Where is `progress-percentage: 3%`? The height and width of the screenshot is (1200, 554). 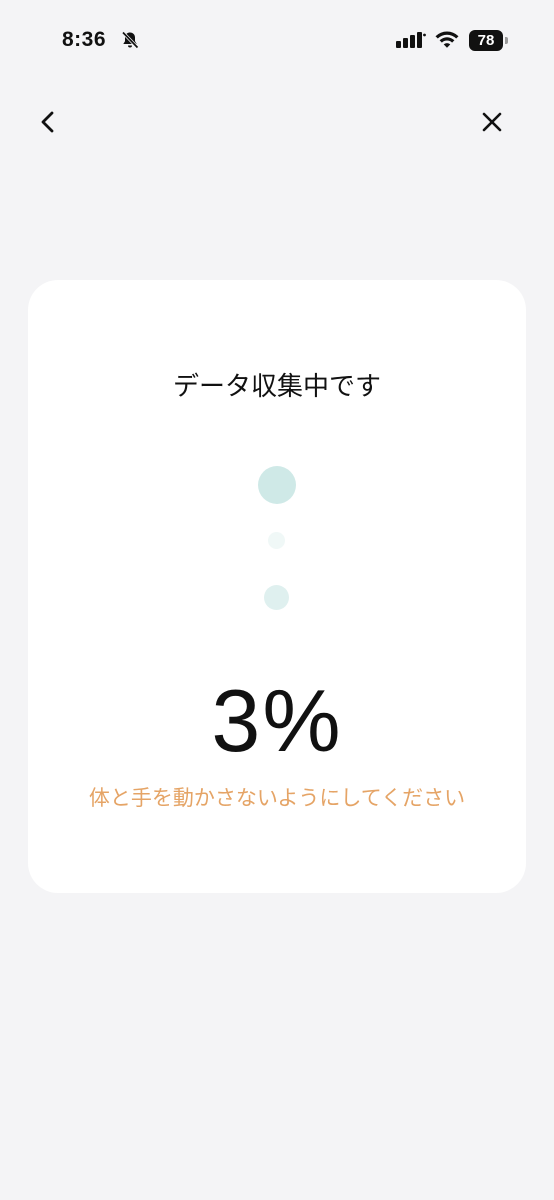
progress-percentage: 3% is located at coordinates (277, 720).